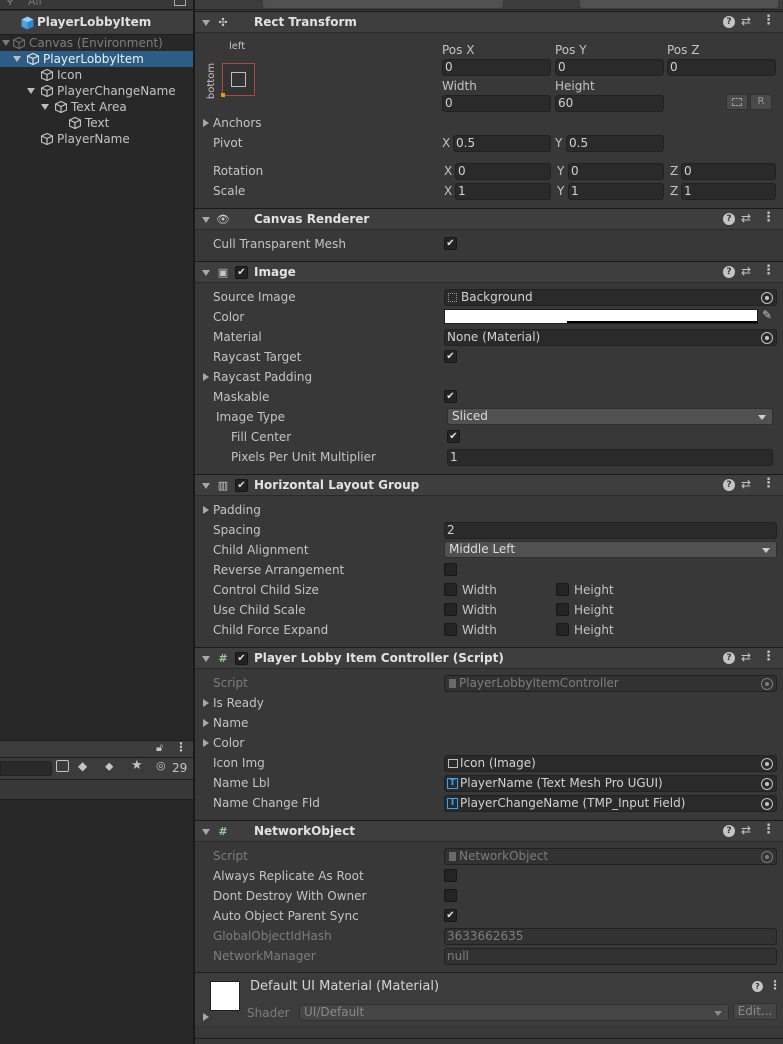 The image size is (783, 1044). I want to click on is-ready-foldout: Is Ready, so click(238, 703).